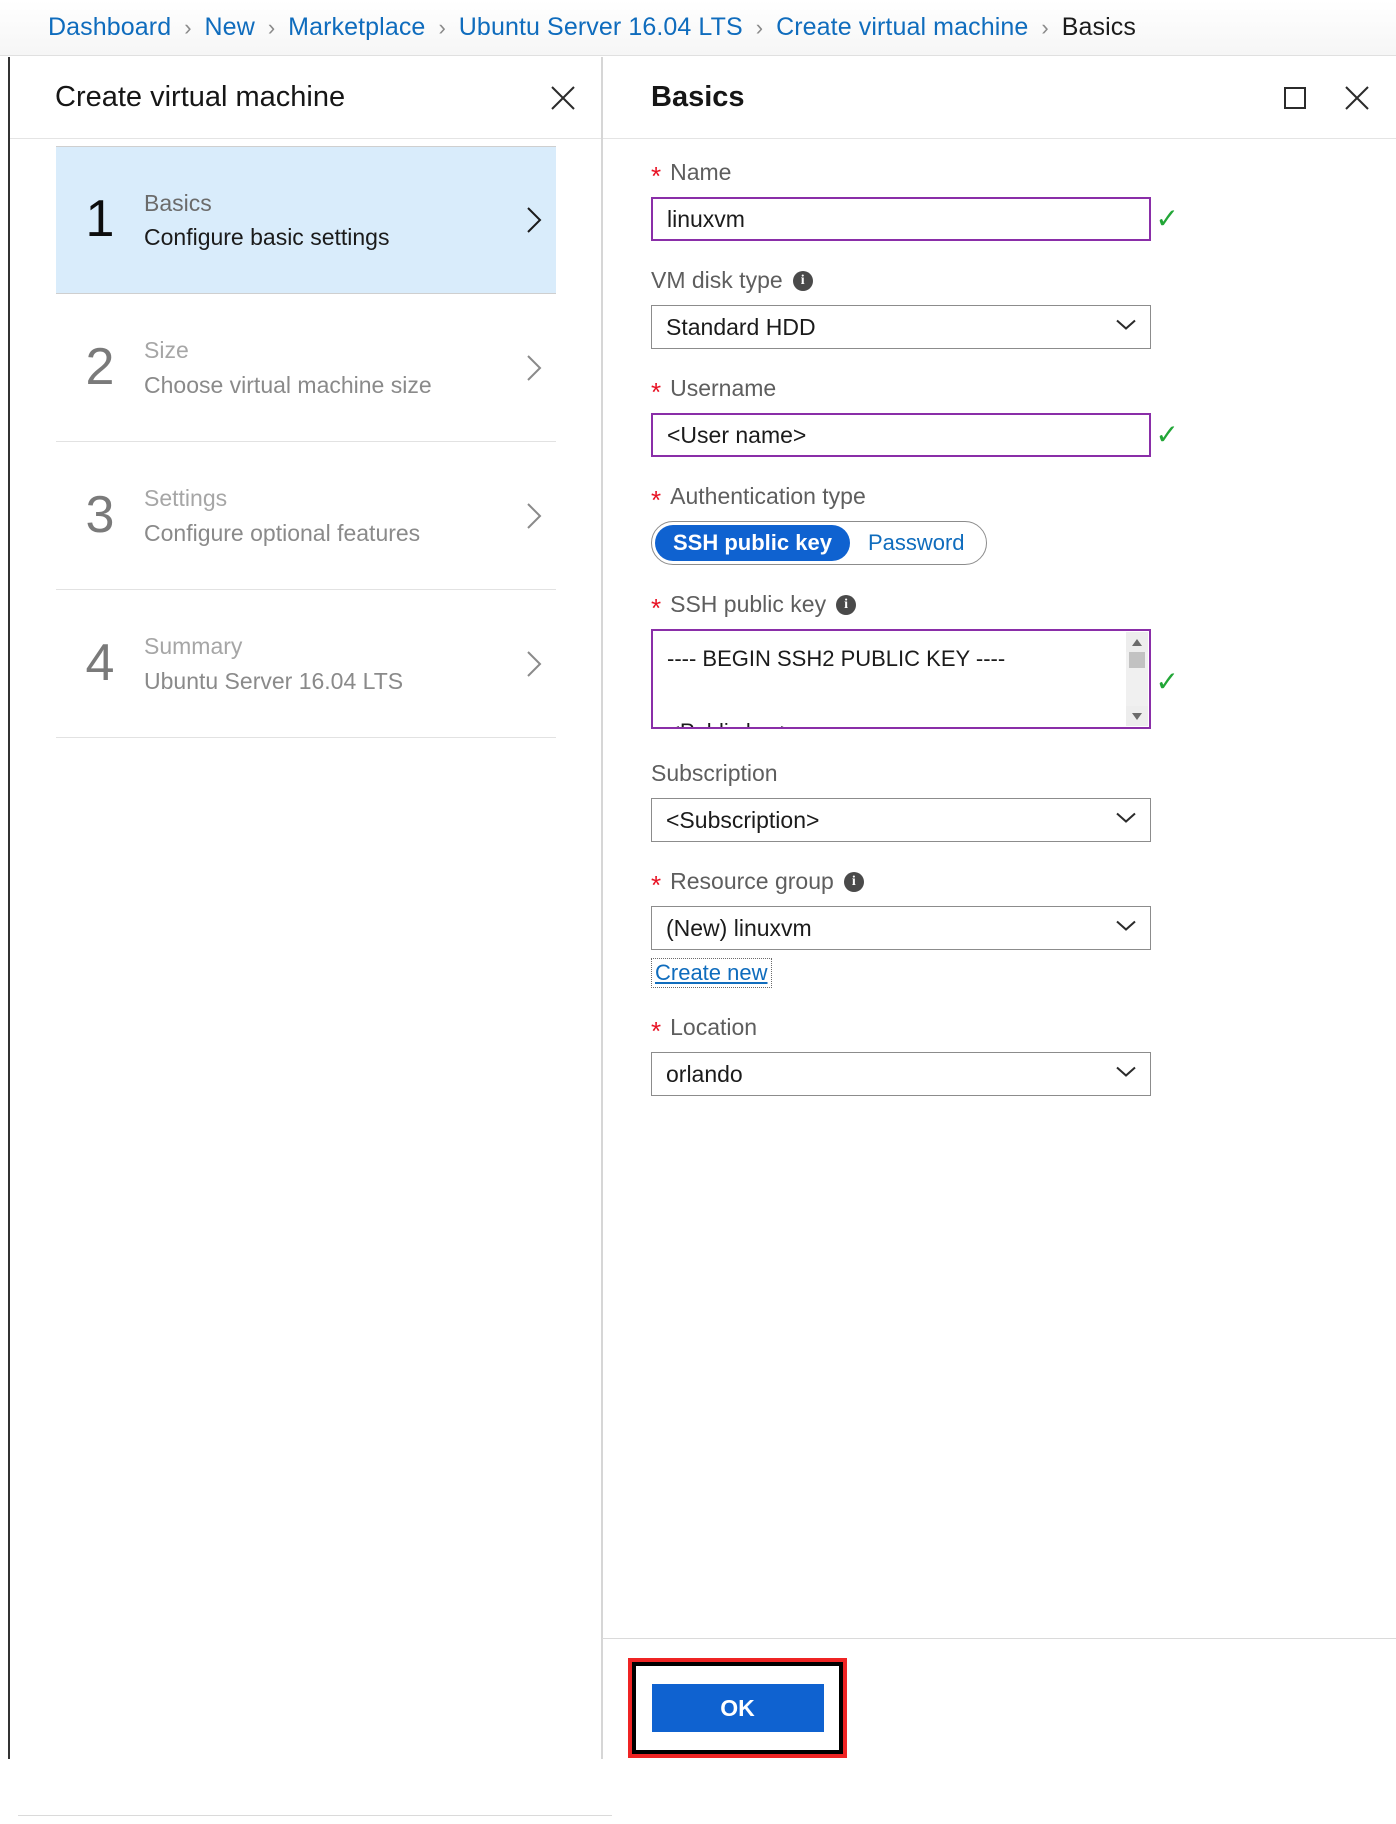 Image resolution: width=1396 pixels, height=1824 pixels. I want to click on location-select: orlando, so click(901, 1074).